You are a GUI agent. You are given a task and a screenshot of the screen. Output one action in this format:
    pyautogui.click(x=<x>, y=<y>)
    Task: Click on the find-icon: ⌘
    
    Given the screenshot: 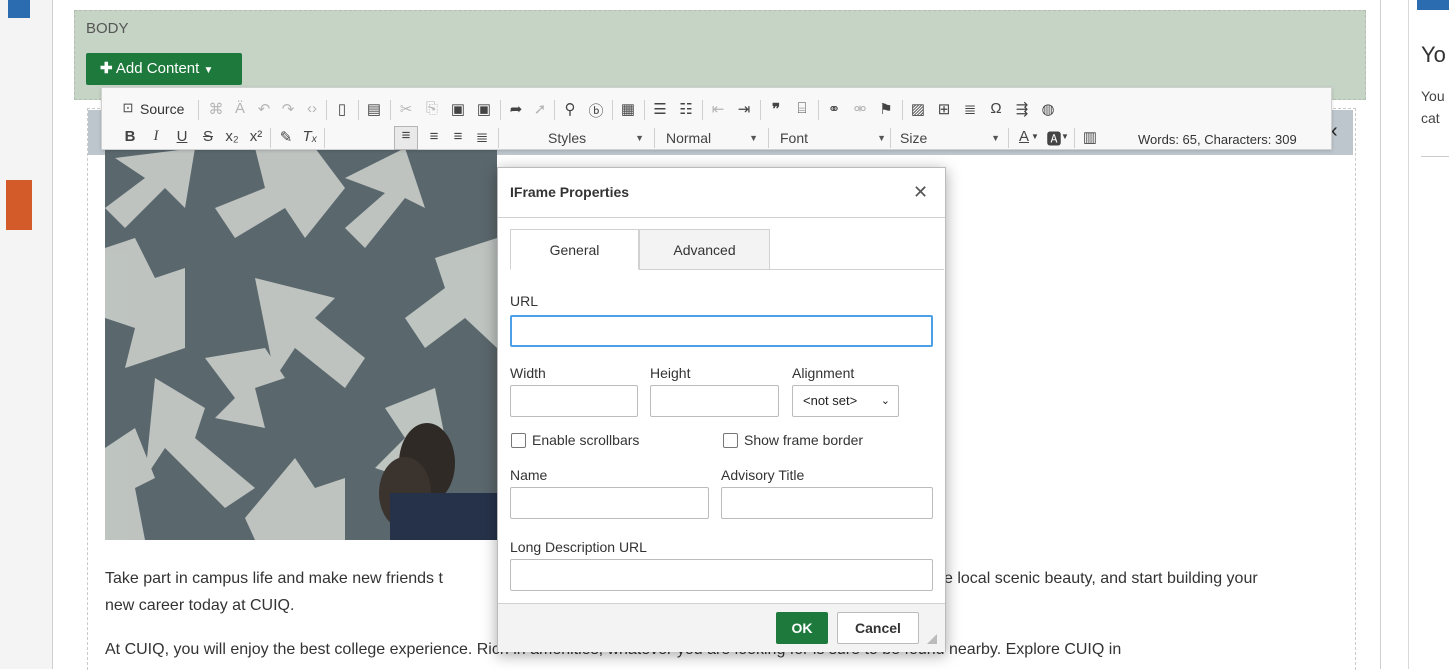 What is the action you would take?
    pyautogui.click(x=216, y=109)
    